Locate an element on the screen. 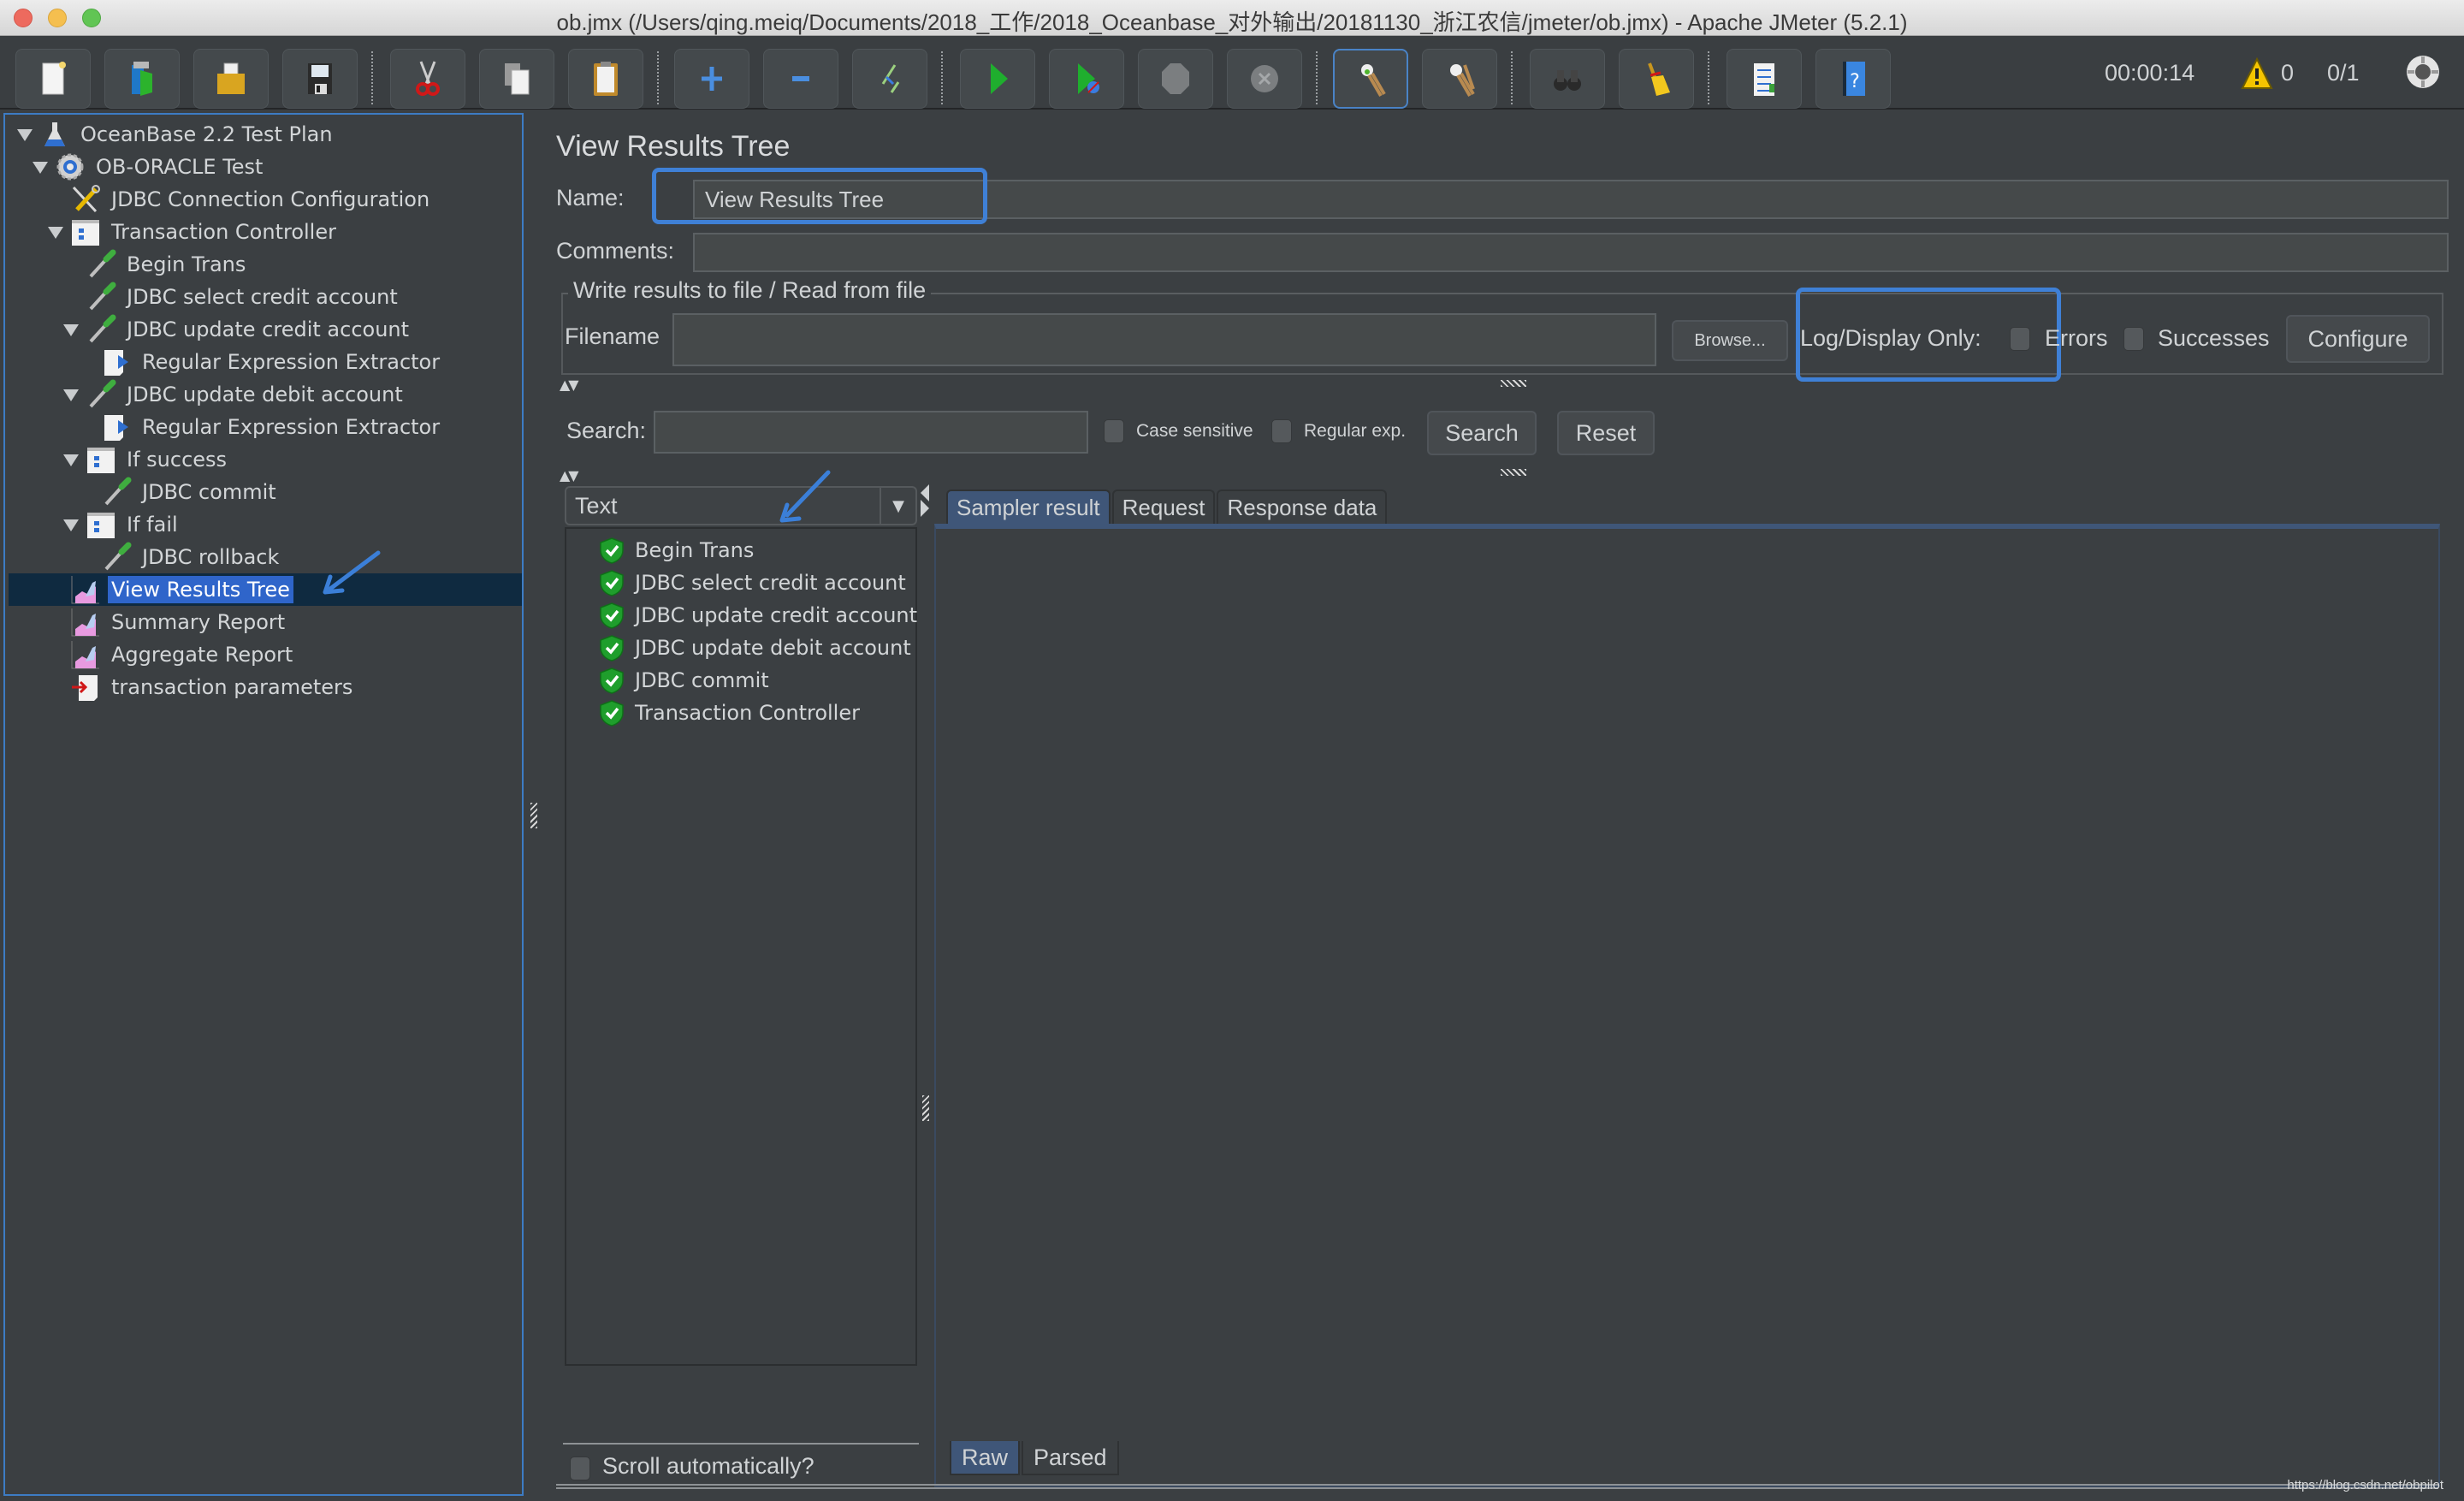 The width and height of the screenshot is (2464, 1501). search-button: Search is located at coordinates (1482, 433).